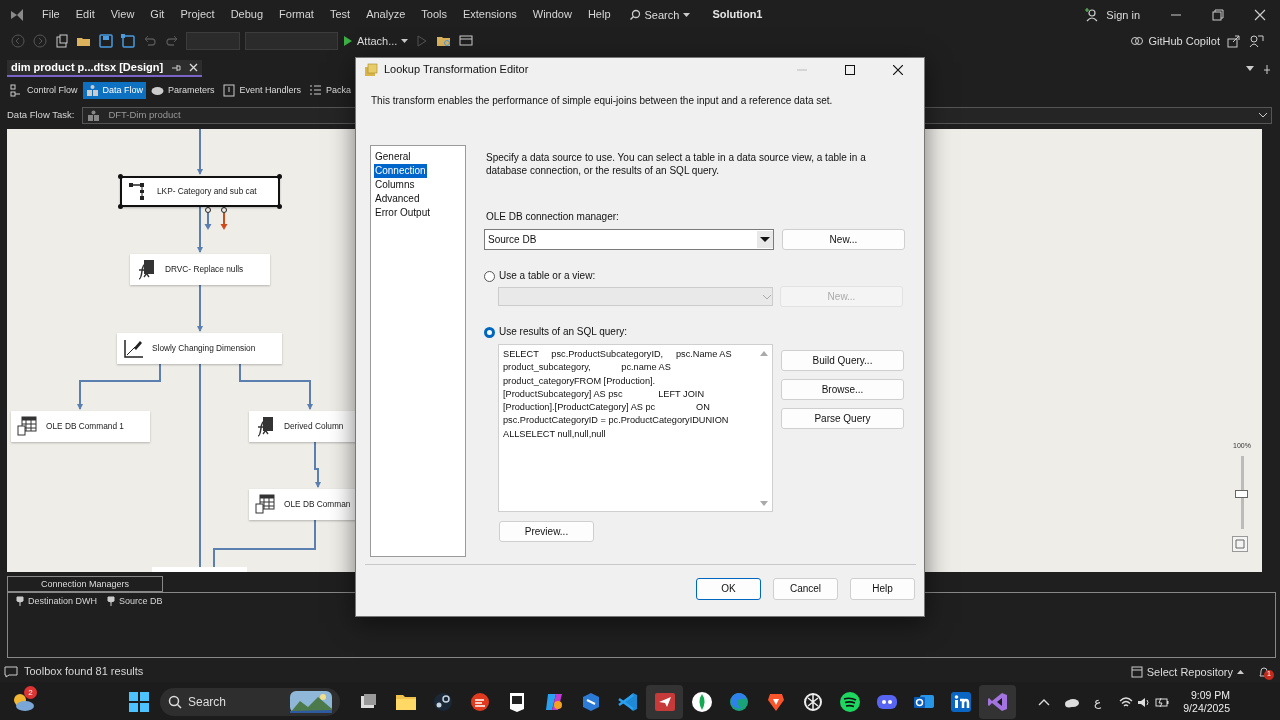  I want to click on menu-item: Tools, so click(434, 15).